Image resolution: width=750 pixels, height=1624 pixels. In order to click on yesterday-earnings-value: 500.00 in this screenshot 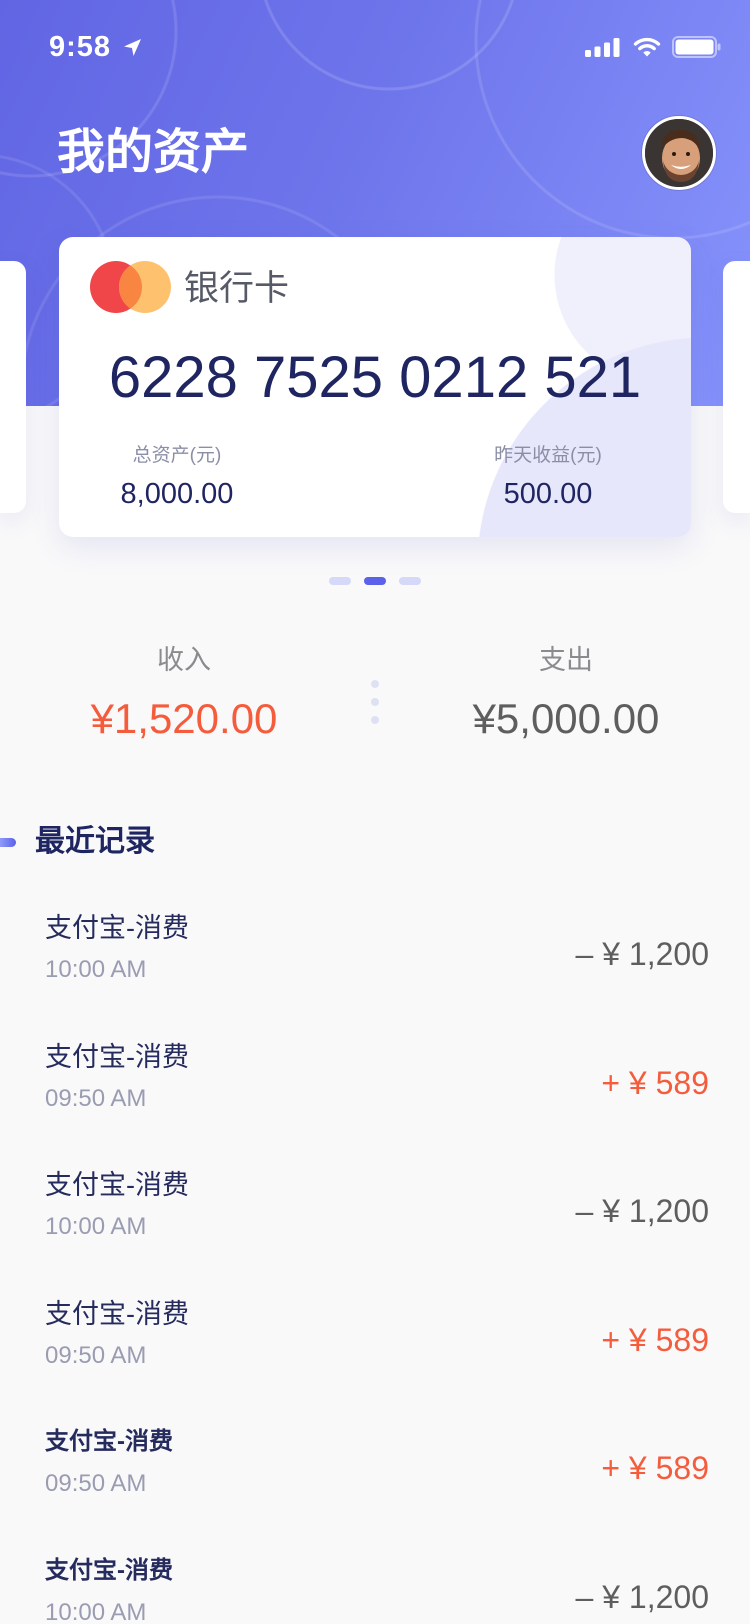, I will do `click(548, 494)`.